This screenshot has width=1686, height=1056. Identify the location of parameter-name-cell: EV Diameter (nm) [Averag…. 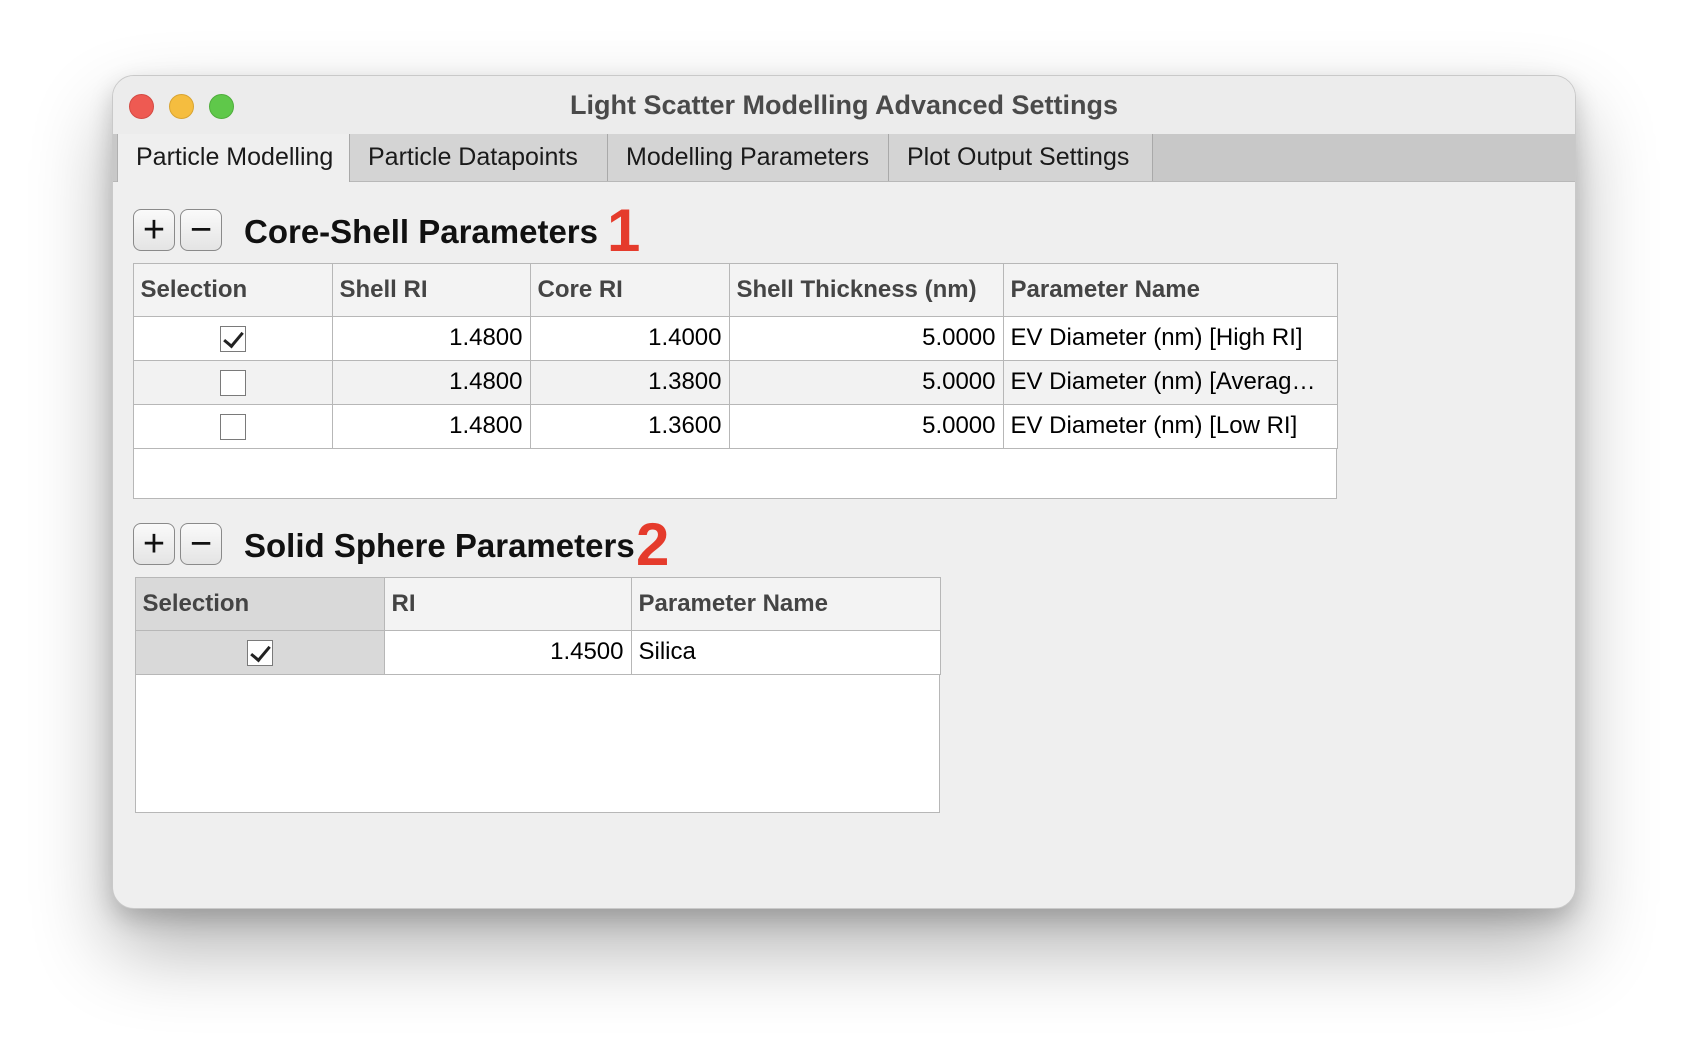
(1170, 382).